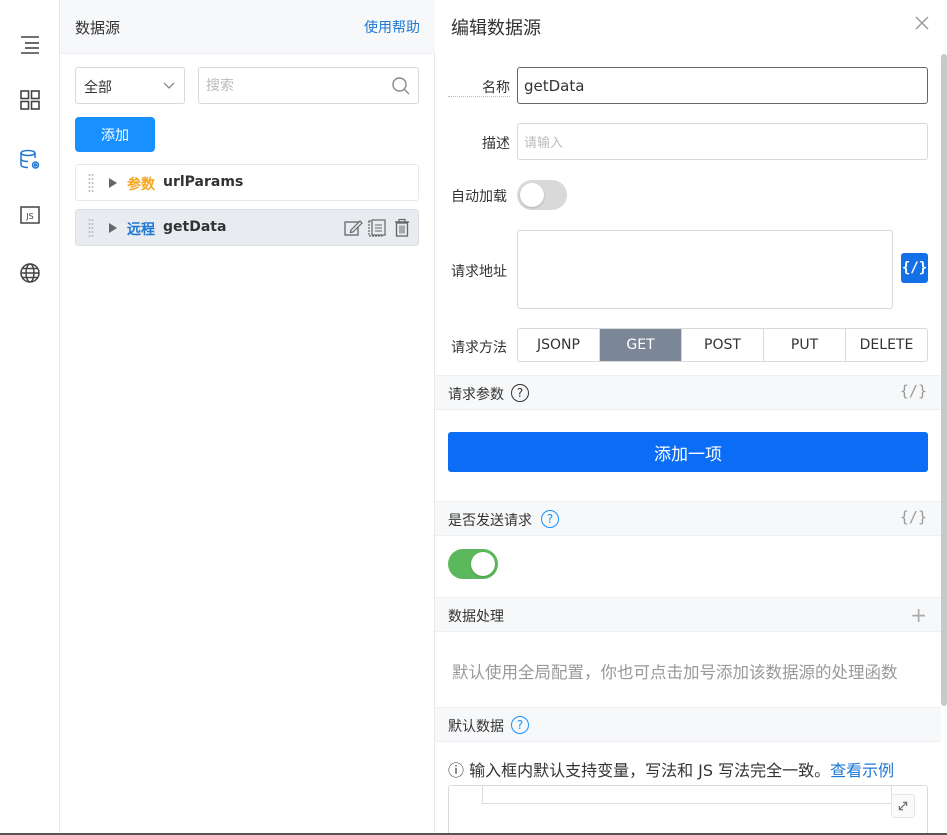 The width and height of the screenshot is (947, 835). I want to click on expand-icon, so click(903, 806).